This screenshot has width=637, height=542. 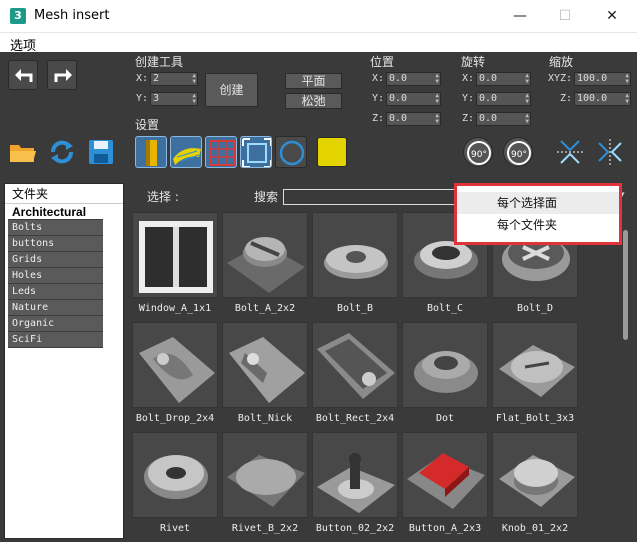 What do you see at coordinates (231, 90) in the screenshot?
I see `create-button: 创建` at bounding box center [231, 90].